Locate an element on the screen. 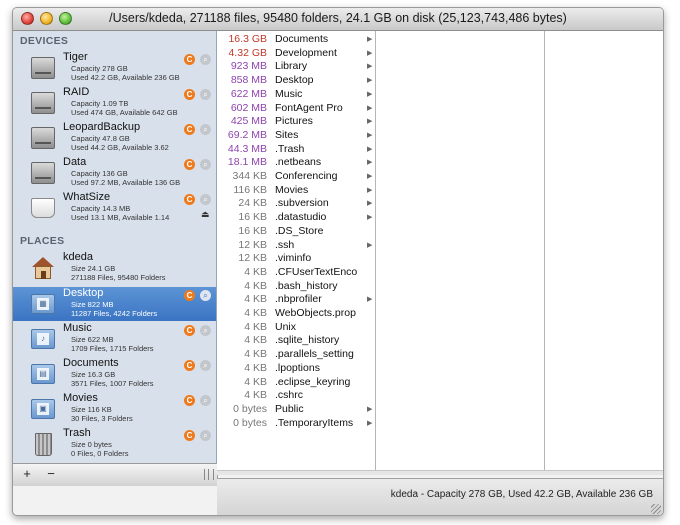 This screenshot has width=680, height=525. file-row: 18.1 MB .netbeans ▶ is located at coordinates (296, 163).